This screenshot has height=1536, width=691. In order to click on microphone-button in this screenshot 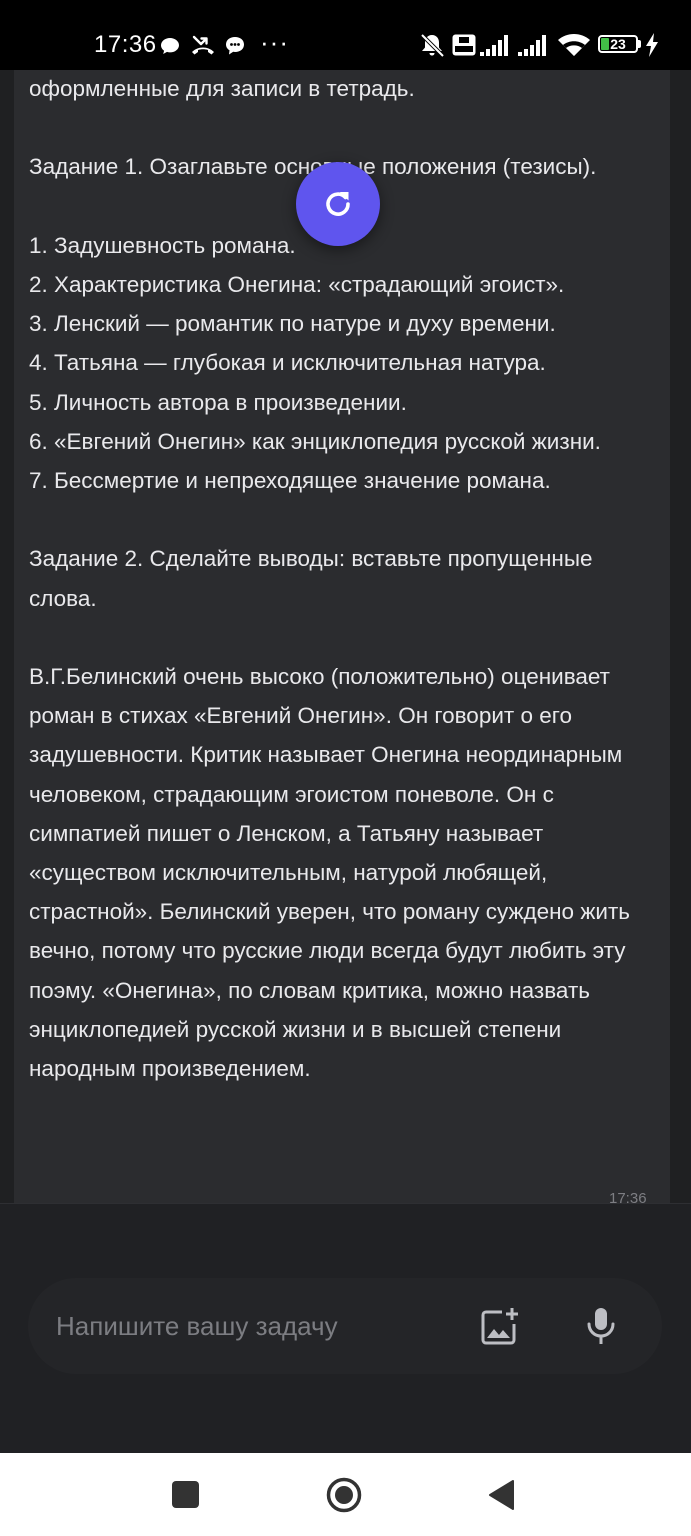, I will do `click(601, 1326)`.